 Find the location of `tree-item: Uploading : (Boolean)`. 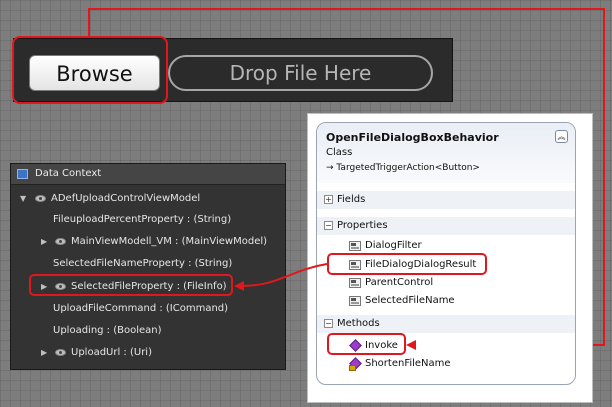

tree-item: Uploading : (Boolean) is located at coordinates (146, 331).